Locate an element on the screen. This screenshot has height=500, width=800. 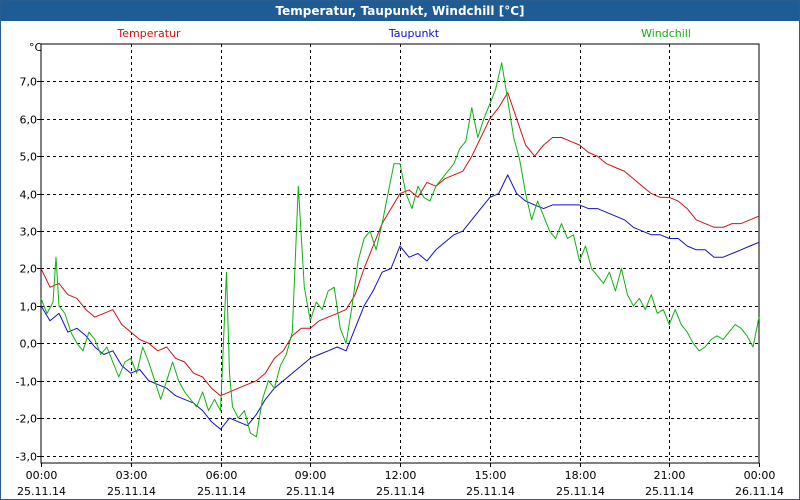
x-tick-time-label: 12:00 is located at coordinates (401, 475).